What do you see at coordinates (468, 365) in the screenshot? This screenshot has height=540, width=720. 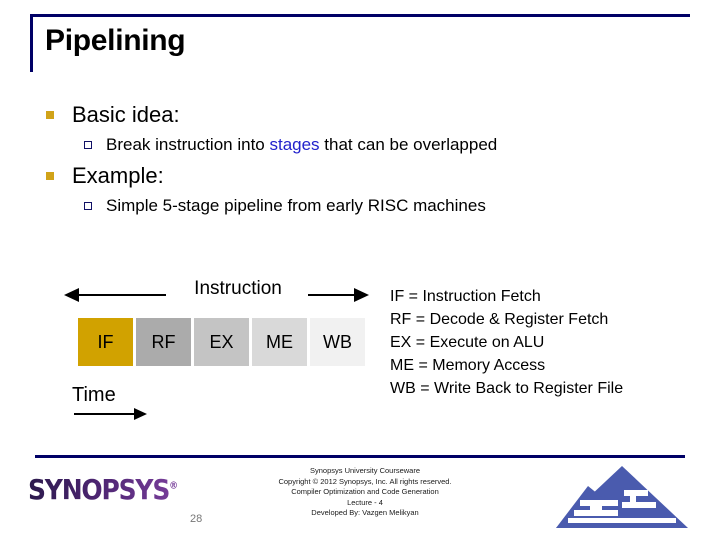 I see `legend-line: ME = Memory Access` at bounding box center [468, 365].